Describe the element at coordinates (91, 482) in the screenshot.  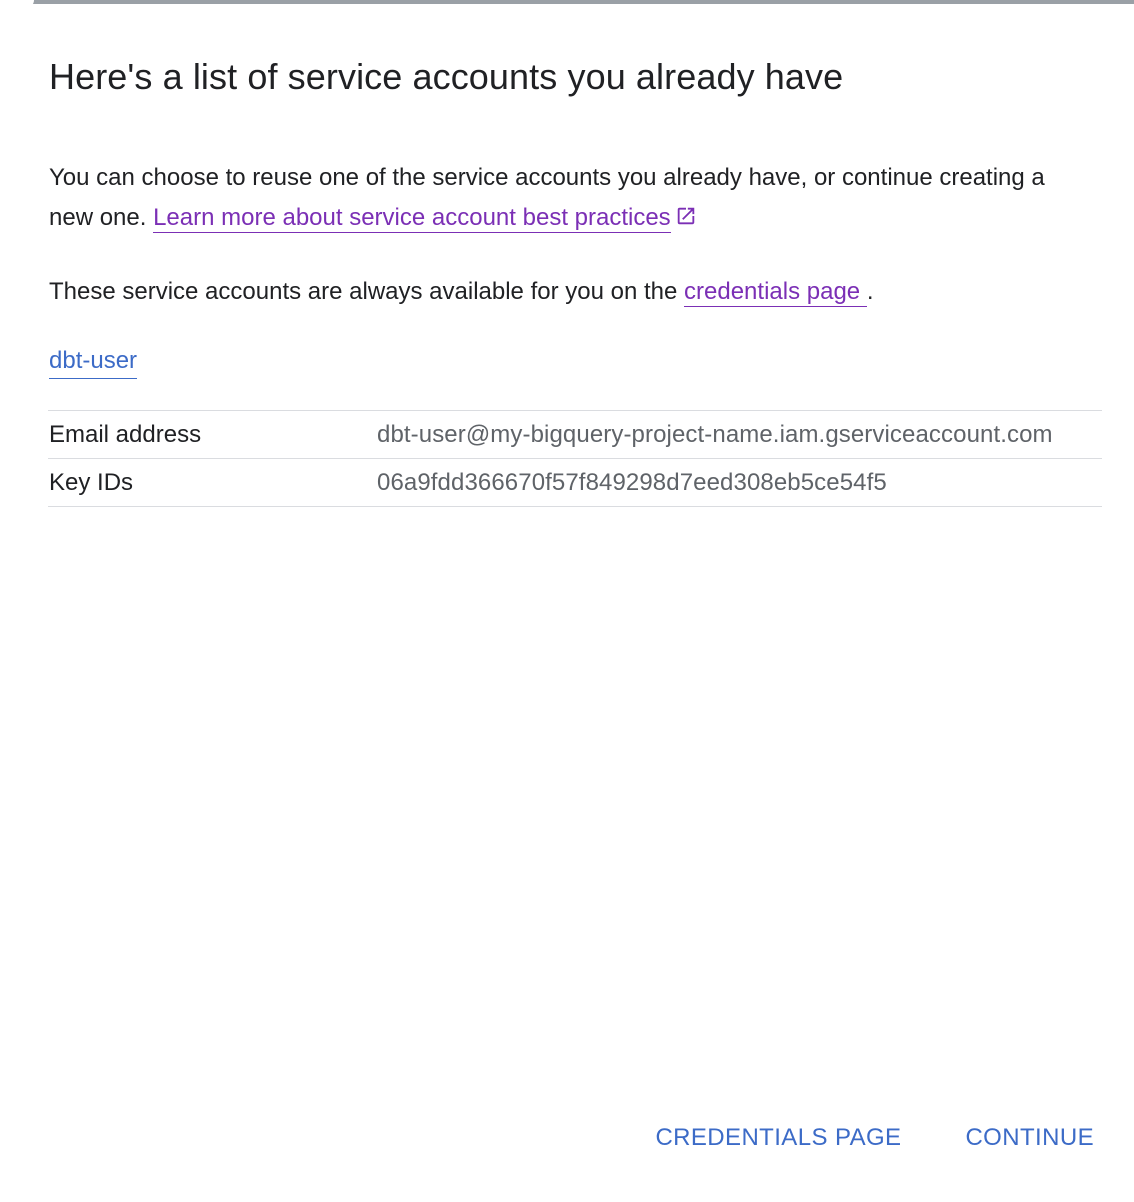
I see `key-ids-label: Key IDs` at that location.